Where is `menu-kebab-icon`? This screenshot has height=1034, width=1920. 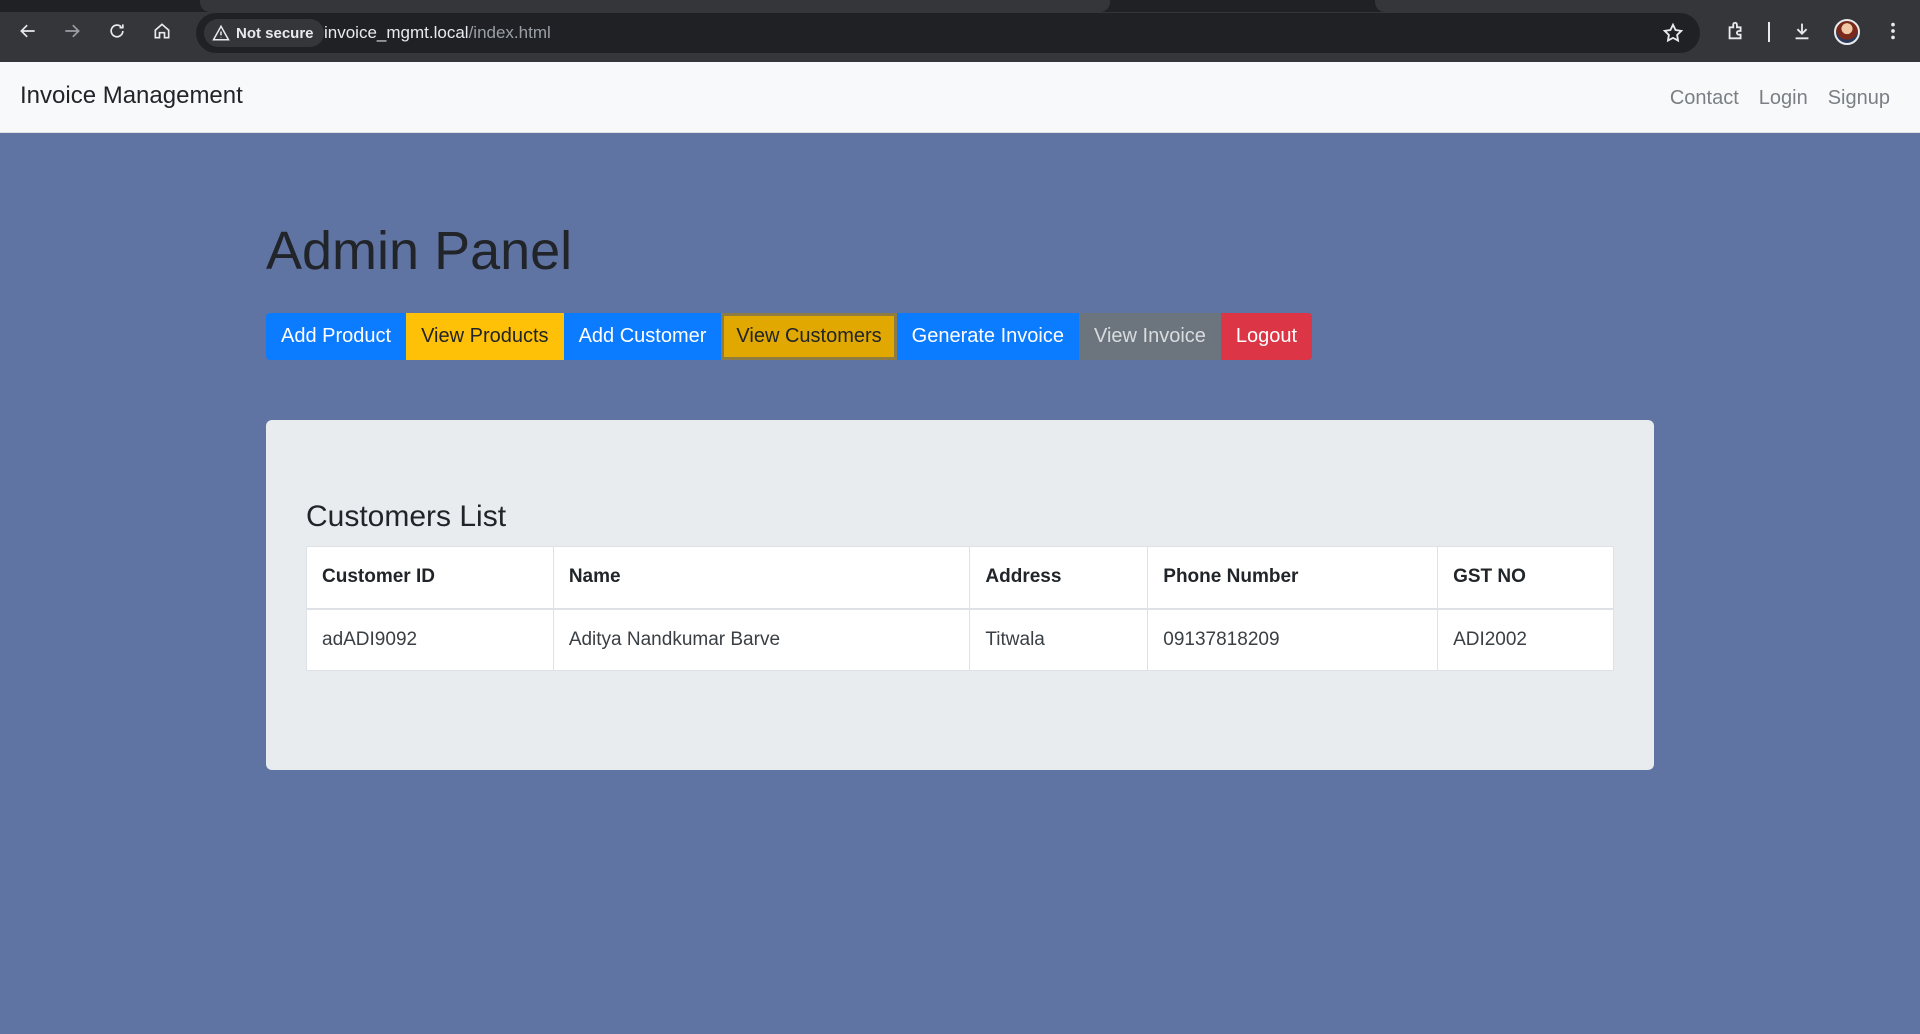 menu-kebab-icon is located at coordinates (1893, 31).